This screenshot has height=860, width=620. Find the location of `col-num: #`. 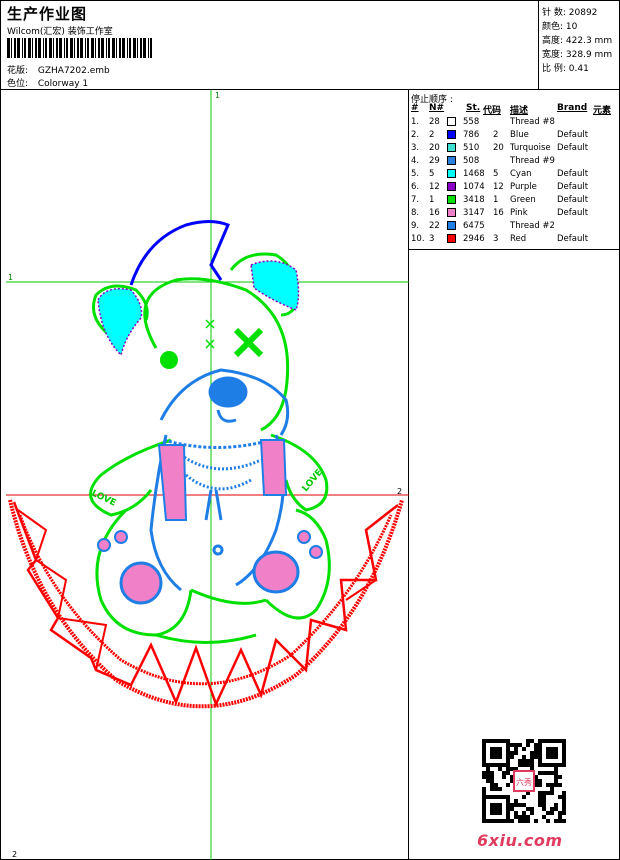

col-num: # is located at coordinates (415, 108).